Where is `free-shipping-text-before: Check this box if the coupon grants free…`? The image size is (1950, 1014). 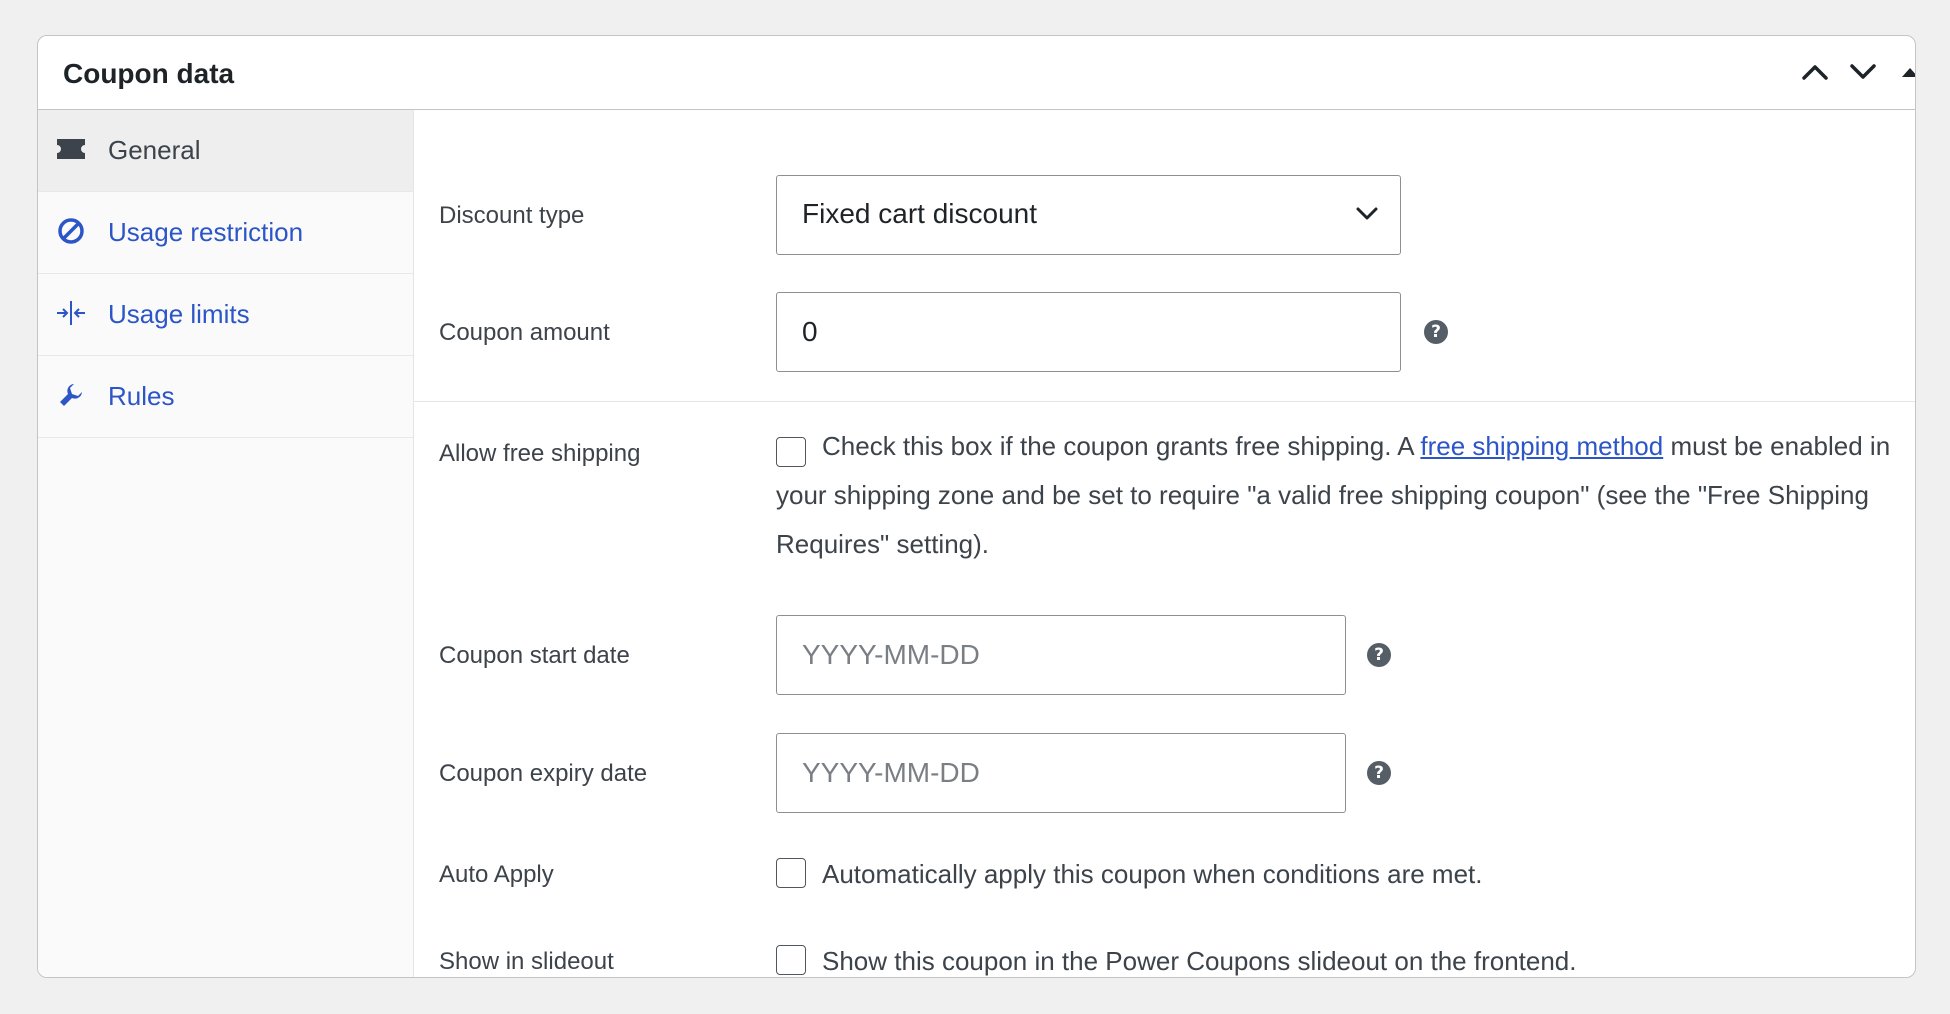
free-shipping-text-before: Check this box if the coupon grants free… is located at coordinates (1118, 446).